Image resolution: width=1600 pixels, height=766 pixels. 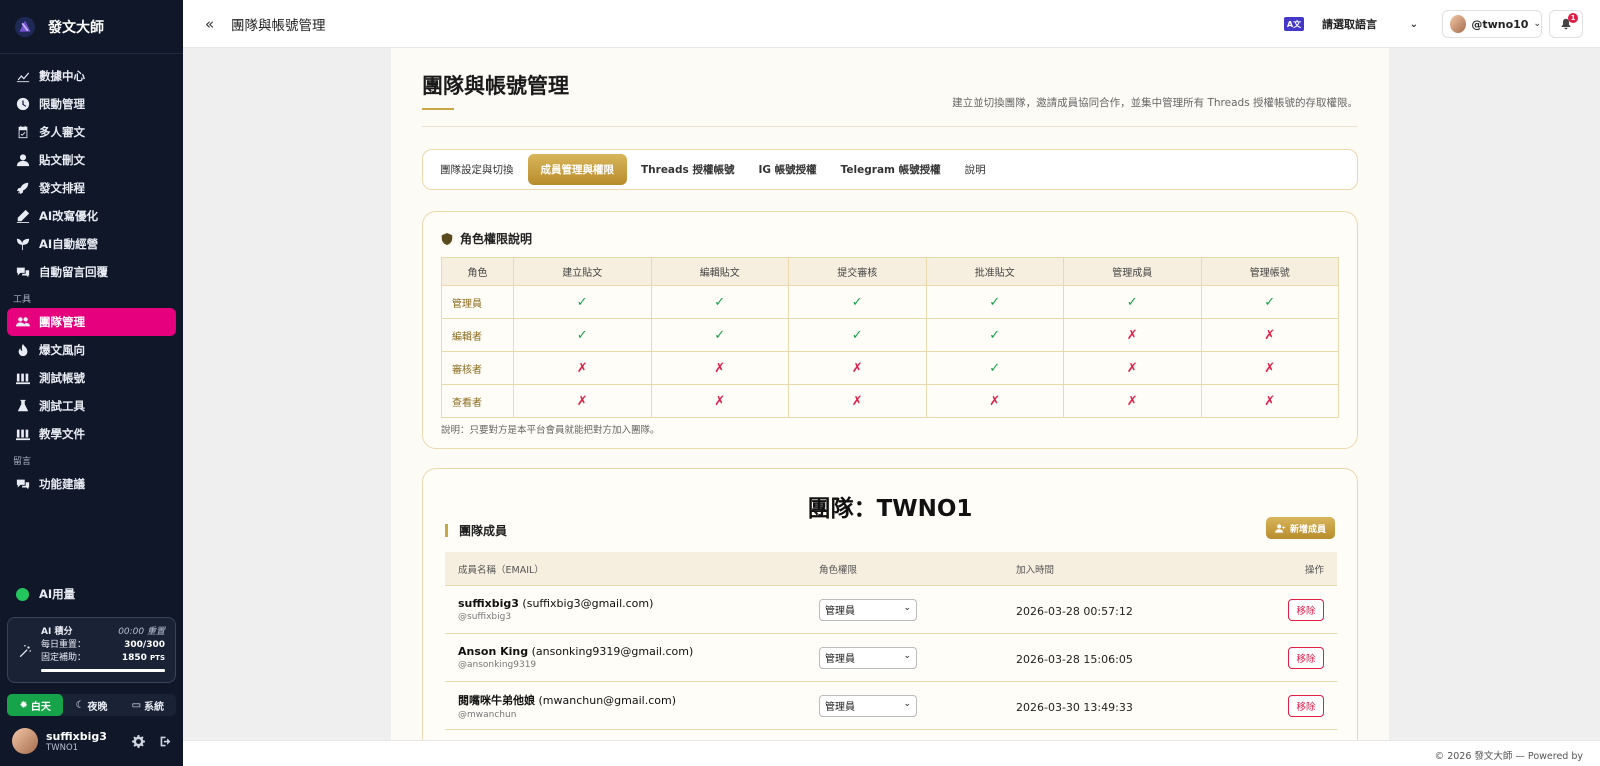 What do you see at coordinates (91, 104) in the screenshot?
I see `sidebar-item-限動管理: 限動管理` at bounding box center [91, 104].